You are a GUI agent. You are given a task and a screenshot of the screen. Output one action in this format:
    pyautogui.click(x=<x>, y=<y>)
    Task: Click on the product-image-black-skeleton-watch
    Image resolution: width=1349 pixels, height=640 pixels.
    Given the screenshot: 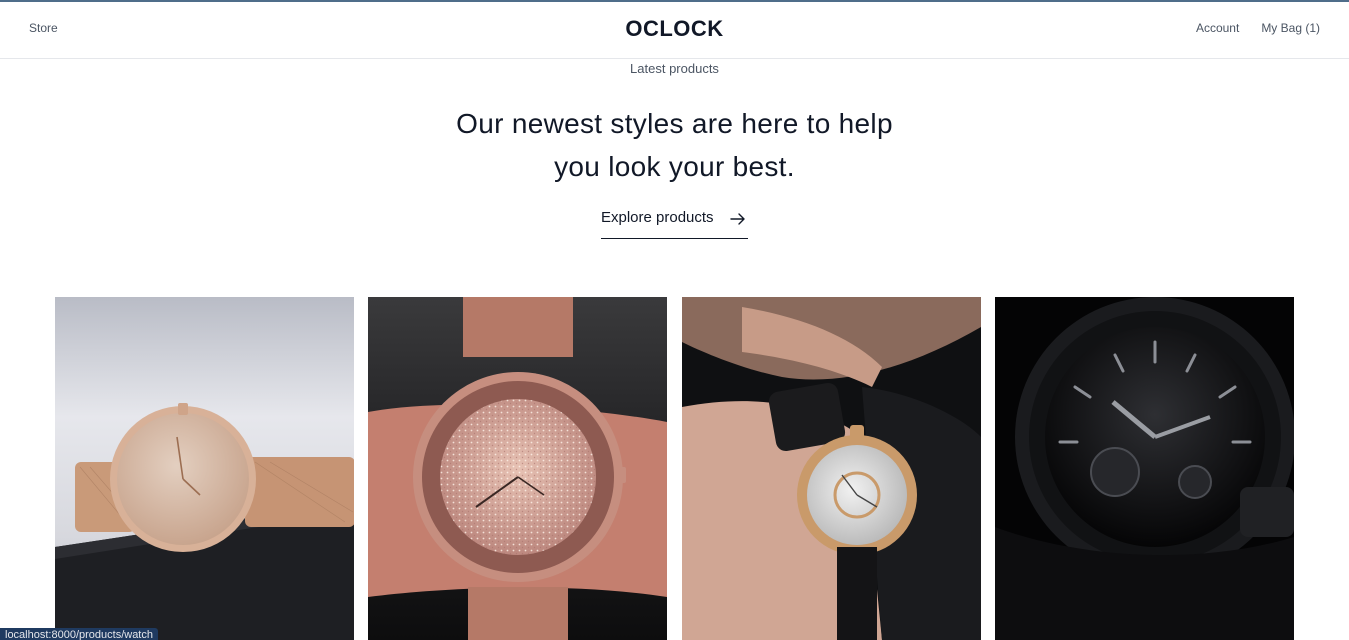 What is the action you would take?
    pyautogui.click(x=1144, y=468)
    